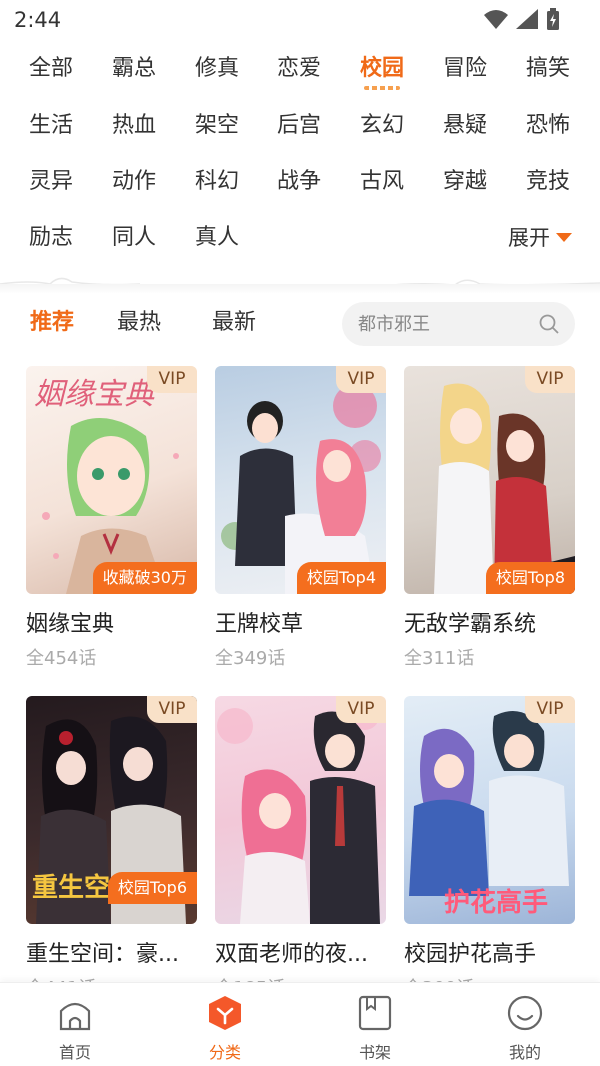  What do you see at coordinates (61, 658) in the screenshot?
I see `comic-episode-count: 全454话` at bounding box center [61, 658].